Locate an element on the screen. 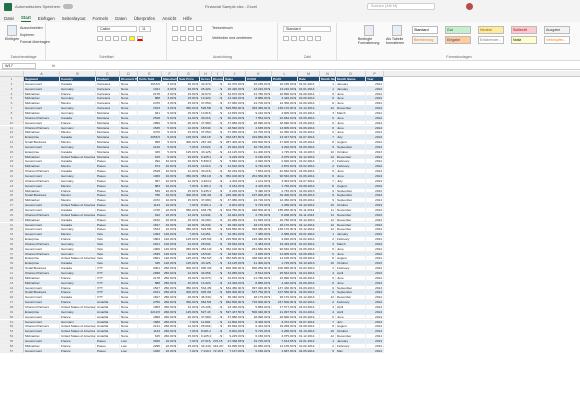 This screenshot has width=580, height=409. number-buttons is located at coordinates (302, 38).